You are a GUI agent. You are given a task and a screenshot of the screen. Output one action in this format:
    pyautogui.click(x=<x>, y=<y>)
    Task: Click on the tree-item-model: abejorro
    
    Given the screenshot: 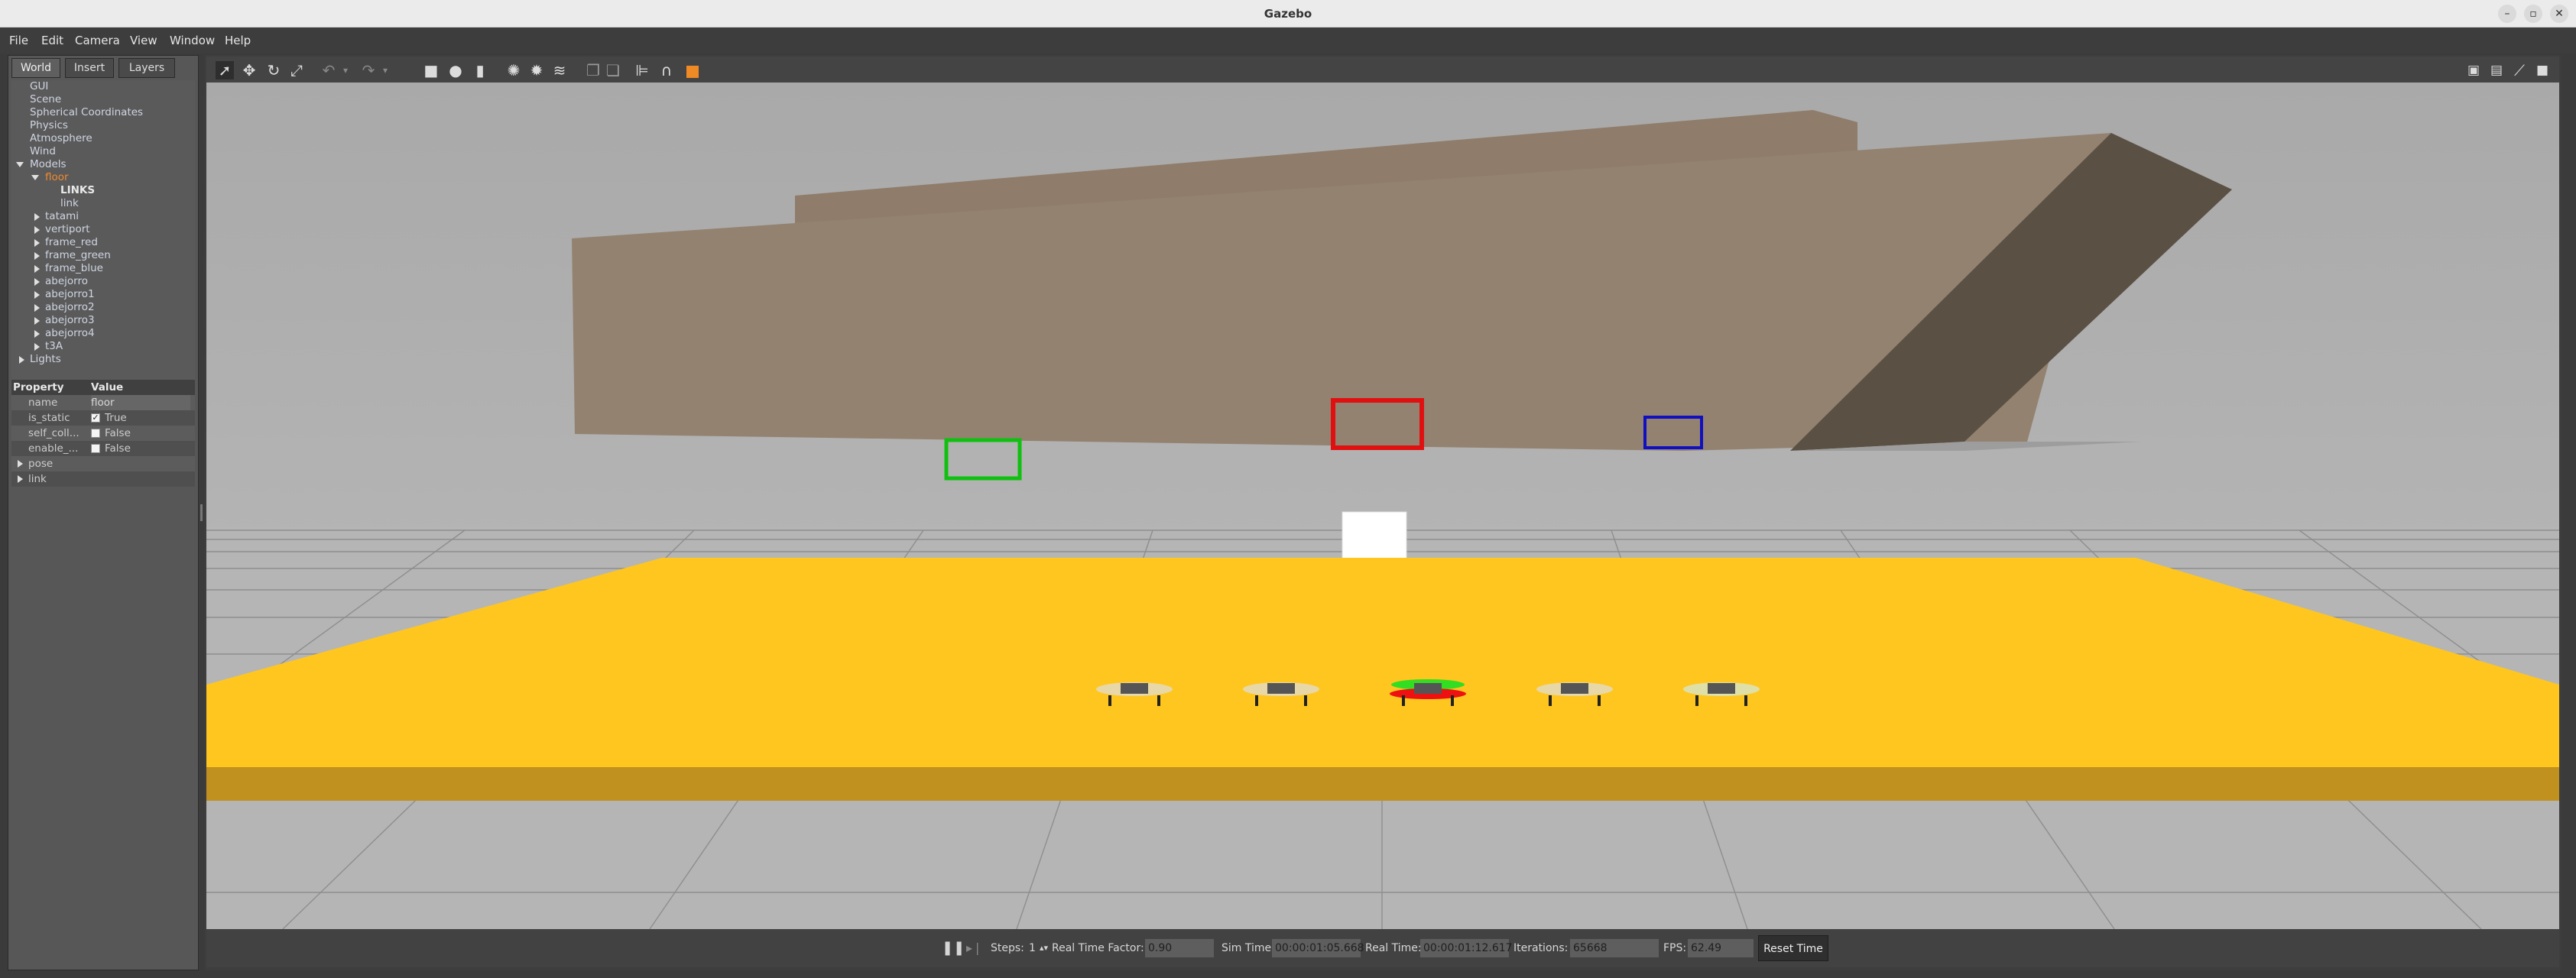 What is the action you would take?
    pyautogui.click(x=66, y=281)
    